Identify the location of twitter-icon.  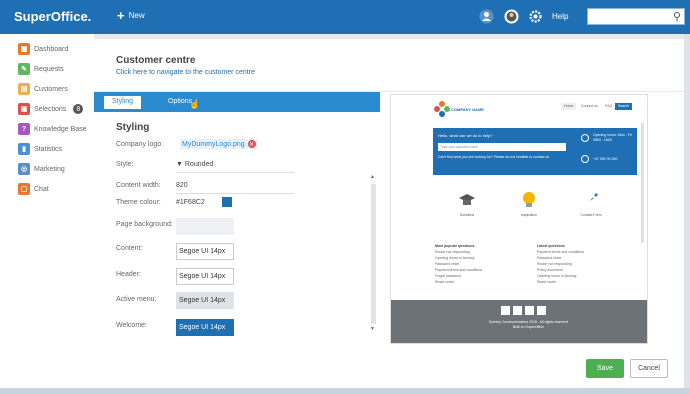
(541, 310).